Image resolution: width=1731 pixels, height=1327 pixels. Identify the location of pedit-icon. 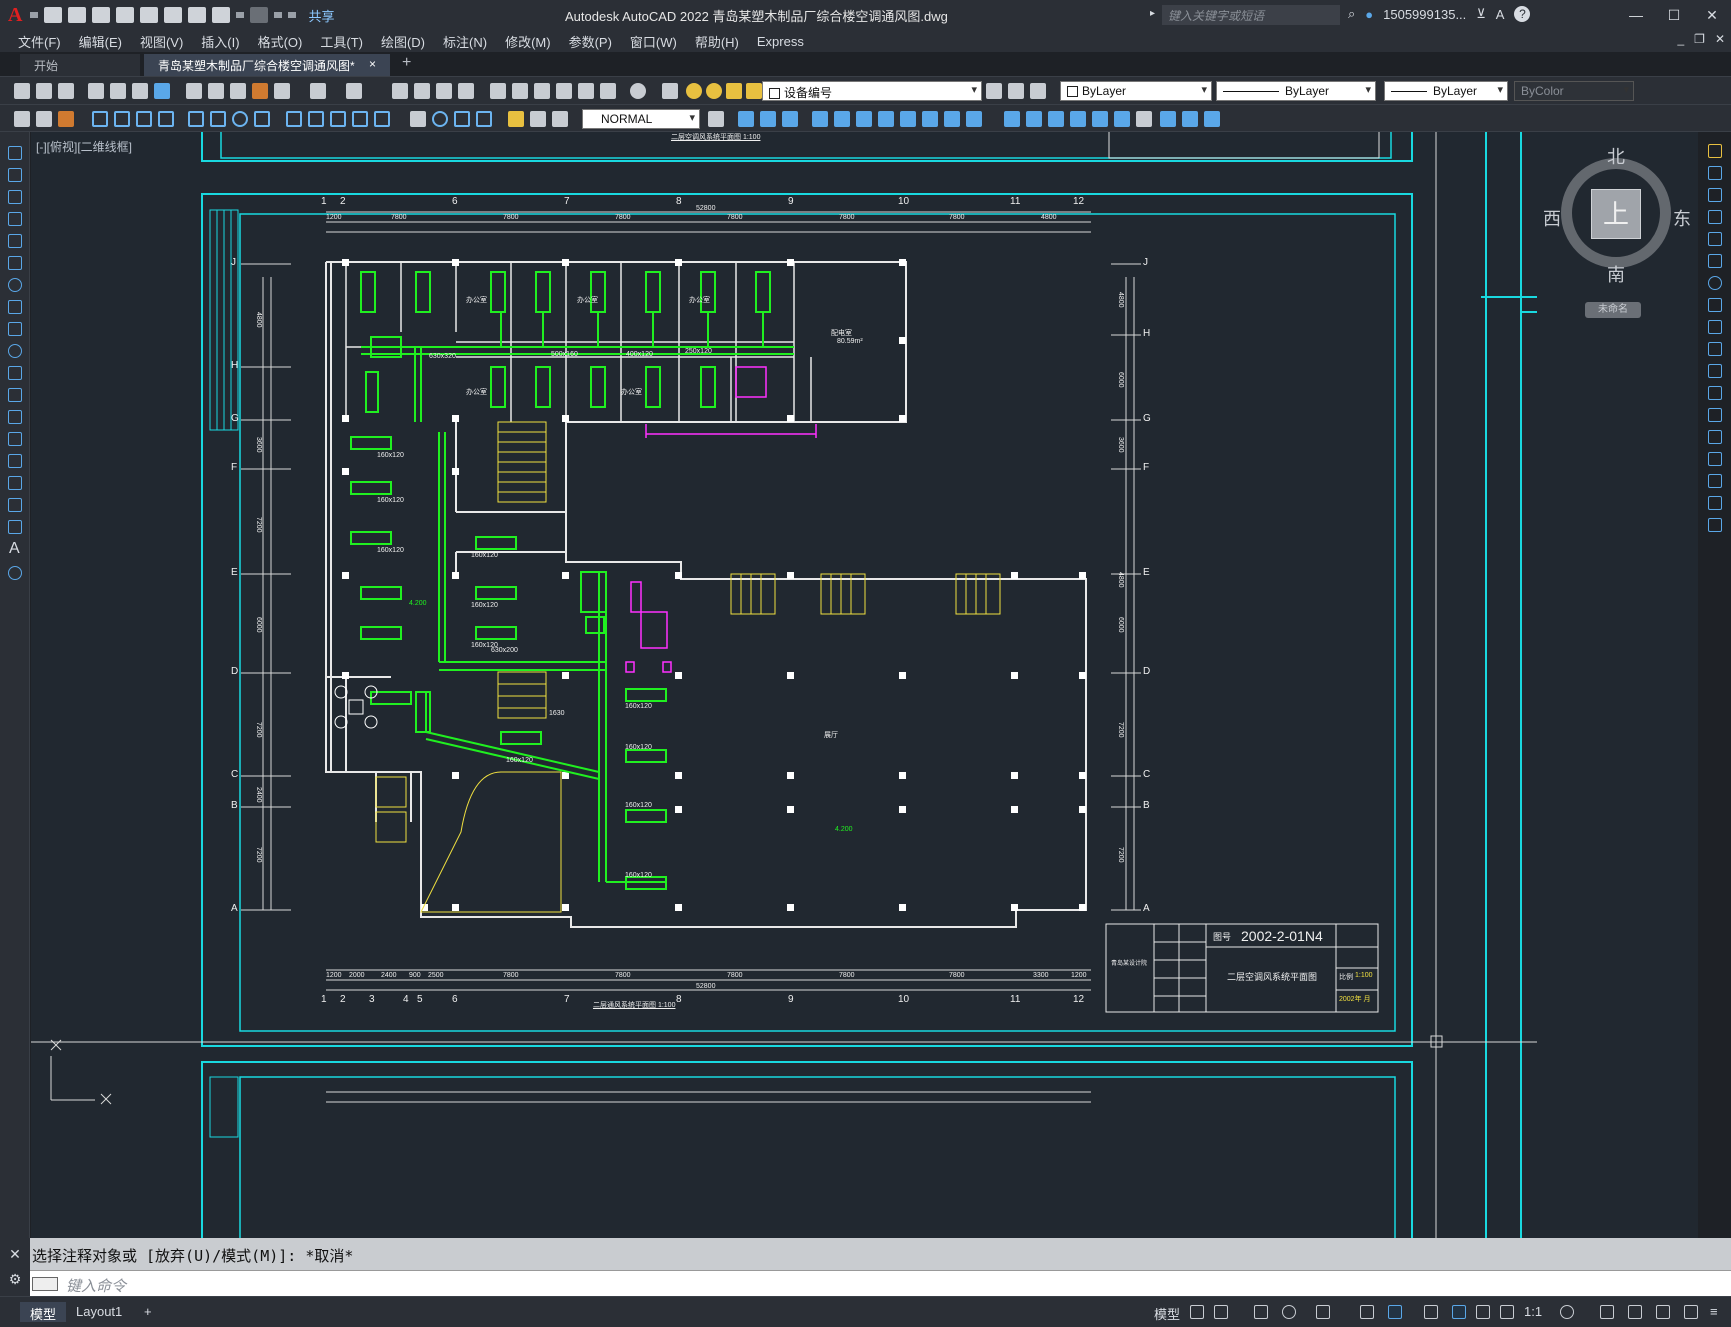
(1212, 119).